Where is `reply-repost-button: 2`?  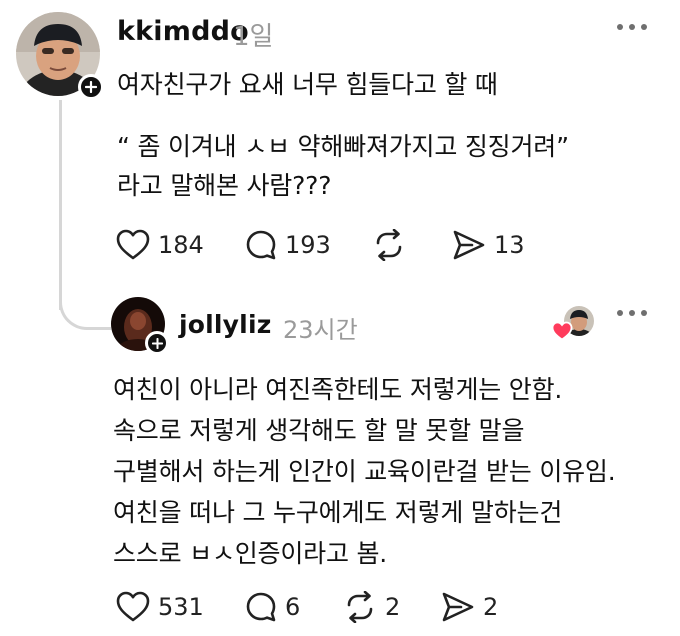
reply-repost-button: 2 is located at coordinates (371, 607).